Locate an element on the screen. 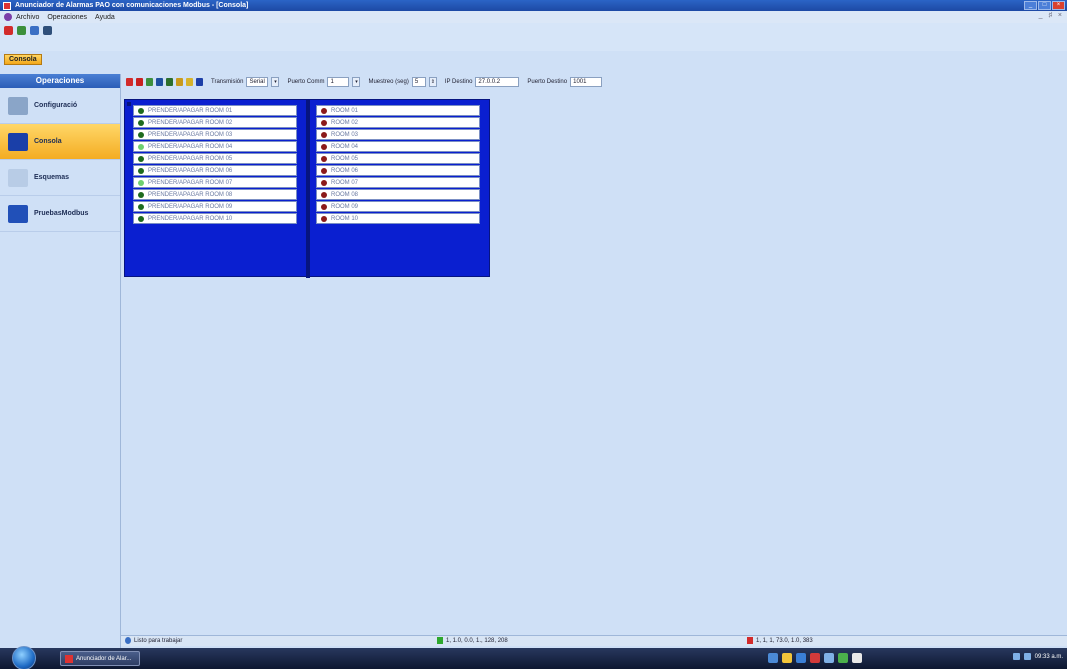 Image resolution: width=1067 pixels, height=669 pixels. sidebar-header: Operaciones is located at coordinates (60, 81).